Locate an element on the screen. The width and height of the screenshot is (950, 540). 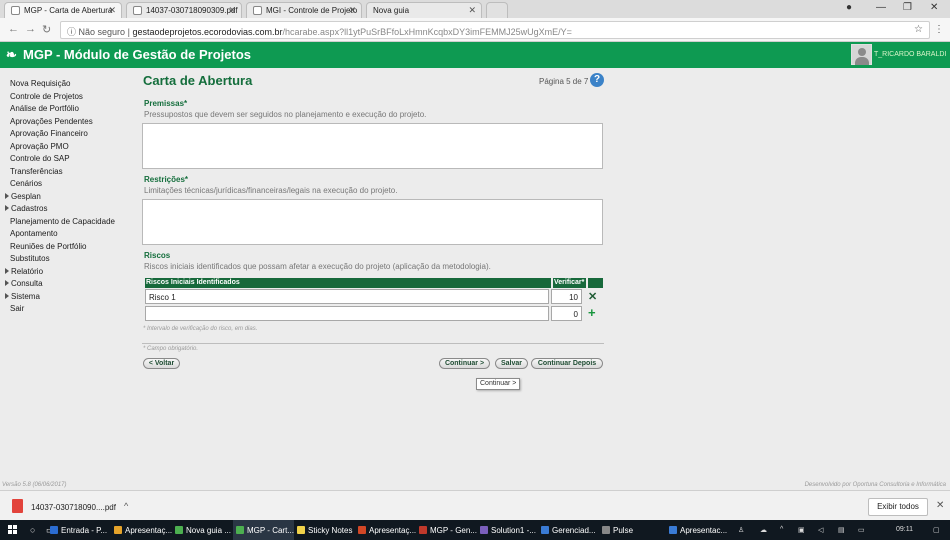
sidebar-item-consulta: Consulta is located at coordinates (70, 285).